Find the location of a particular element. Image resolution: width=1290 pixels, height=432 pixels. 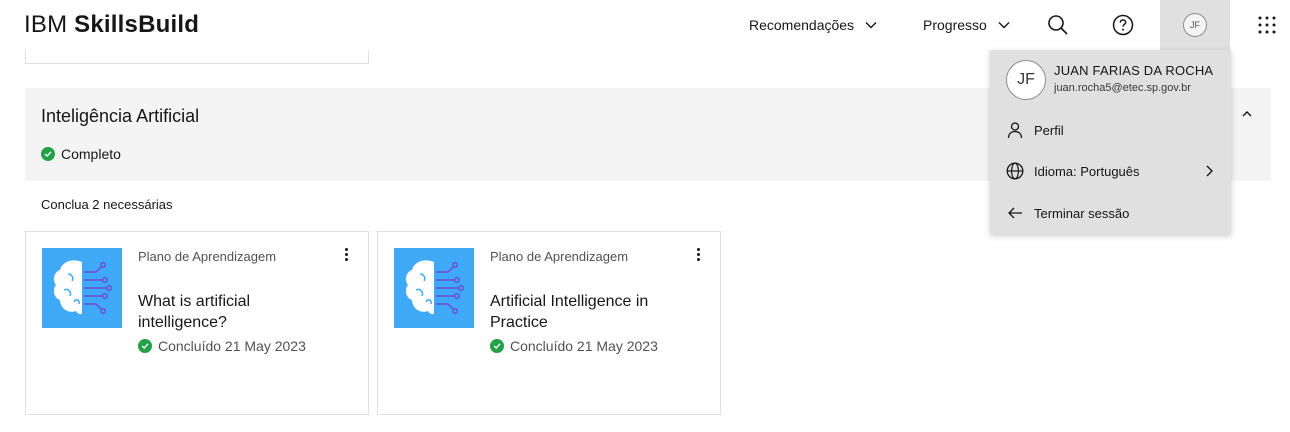

logo: IBM SkillsBuild is located at coordinates (111, 25).